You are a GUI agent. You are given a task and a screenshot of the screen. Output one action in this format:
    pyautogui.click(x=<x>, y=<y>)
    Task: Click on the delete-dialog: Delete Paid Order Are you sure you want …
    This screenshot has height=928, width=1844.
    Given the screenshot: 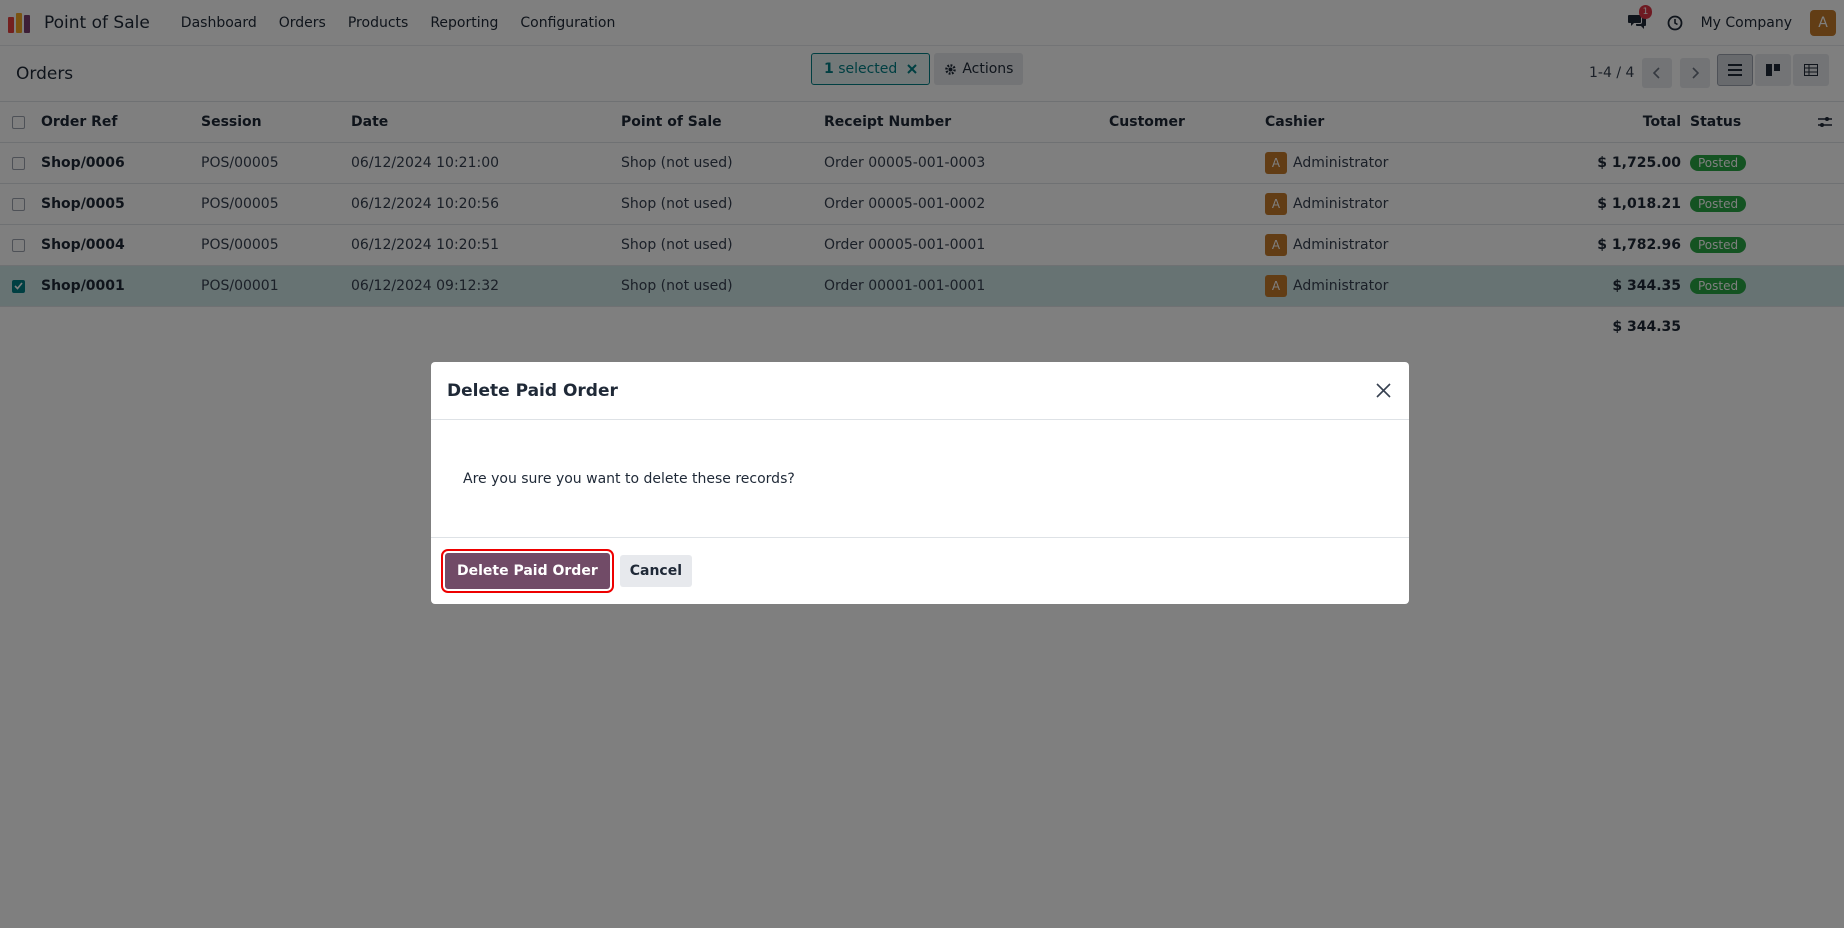 What is the action you would take?
    pyautogui.click(x=920, y=483)
    